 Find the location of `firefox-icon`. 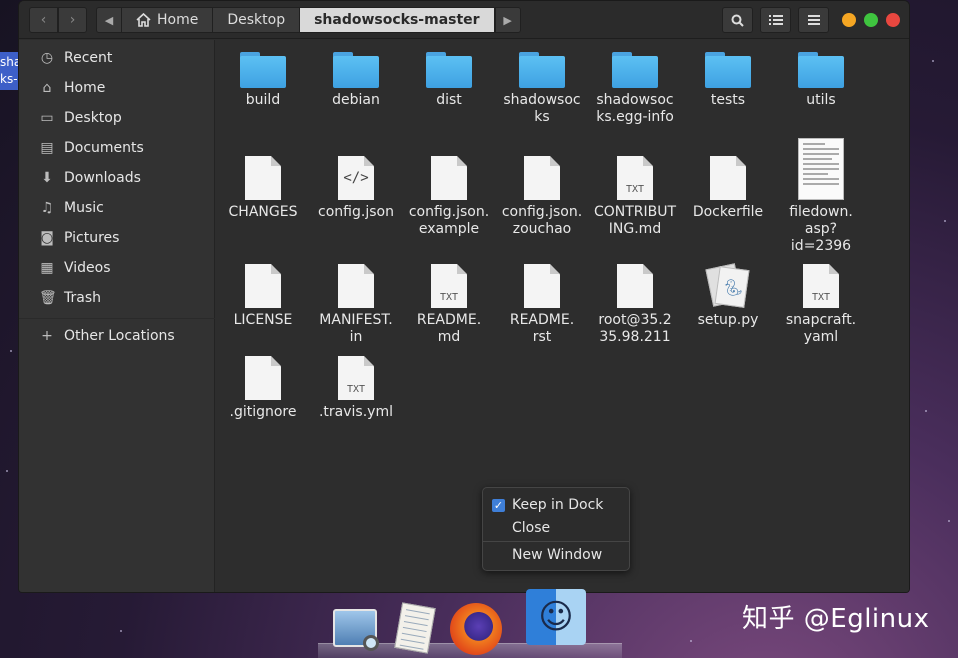

firefox-icon is located at coordinates (476, 629).